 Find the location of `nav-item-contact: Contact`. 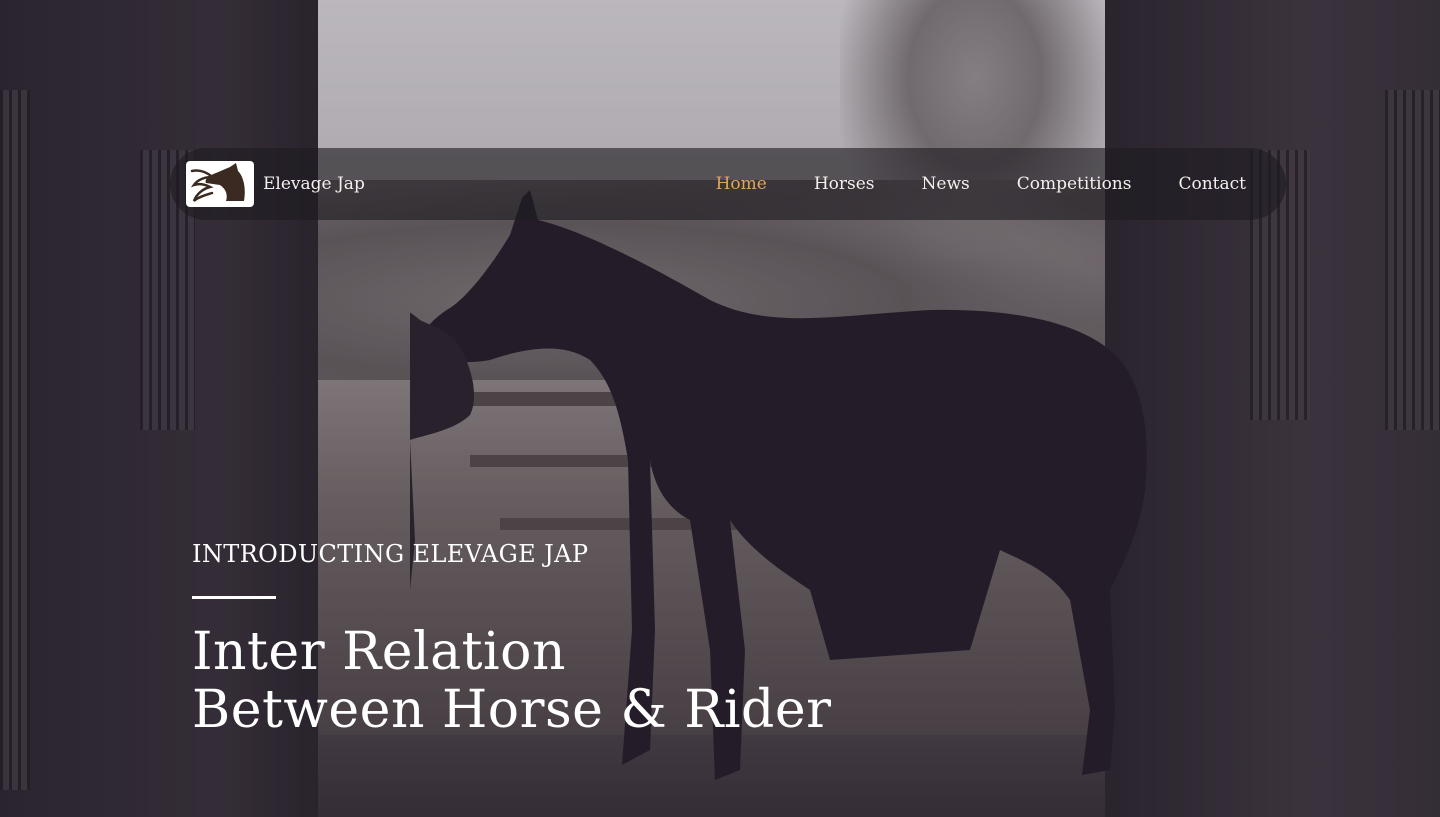

nav-item-contact: Contact is located at coordinates (1188, 184).